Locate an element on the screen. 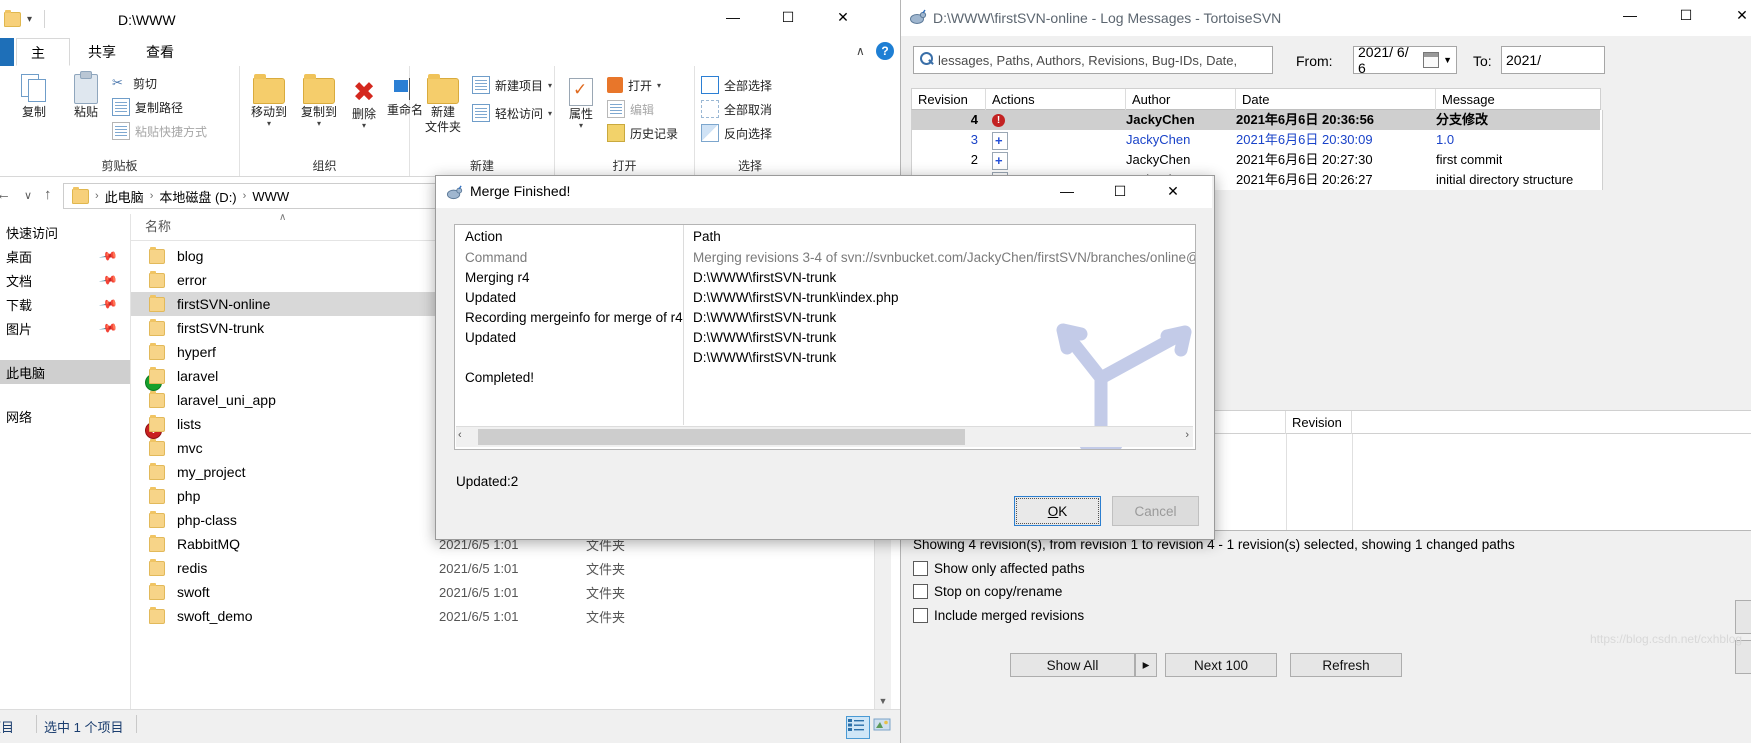 The width and height of the screenshot is (1751, 743). open-button: 打开 ▾ is located at coordinates (634, 85).